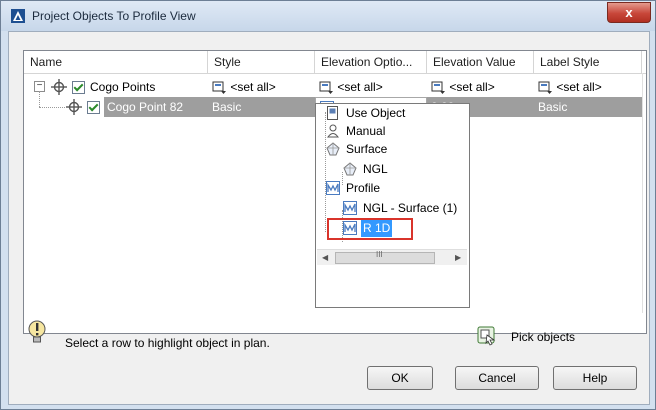 The height and width of the screenshot is (410, 656). I want to click on column-header-label-style: Label Style, so click(588, 62).